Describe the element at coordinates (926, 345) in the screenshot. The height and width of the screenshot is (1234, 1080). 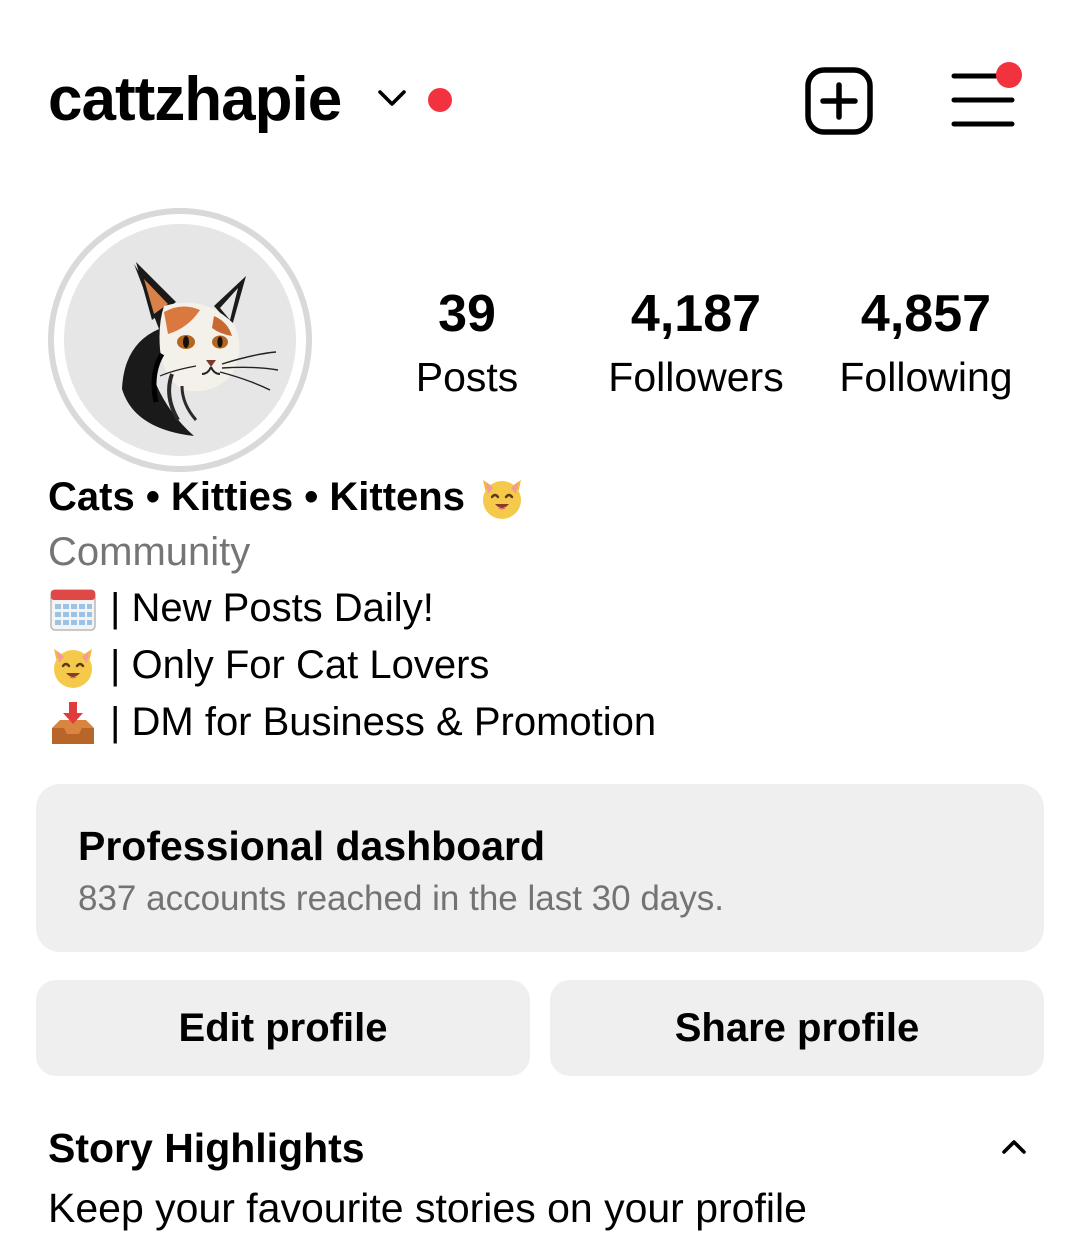
I see `stat-following: 4,857 Following` at that location.